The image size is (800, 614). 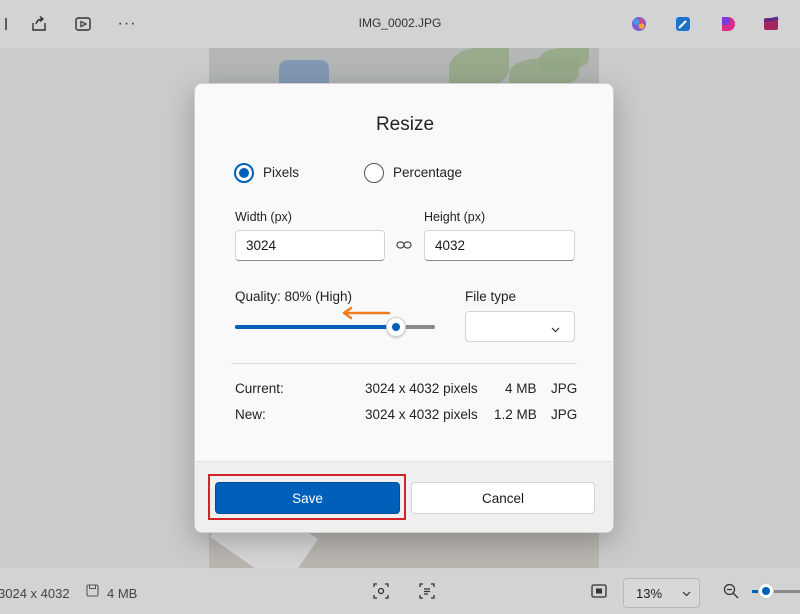 What do you see at coordinates (421, 388) in the screenshot?
I see `current-pixels: 3024 x 4032 pixels` at bounding box center [421, 388].